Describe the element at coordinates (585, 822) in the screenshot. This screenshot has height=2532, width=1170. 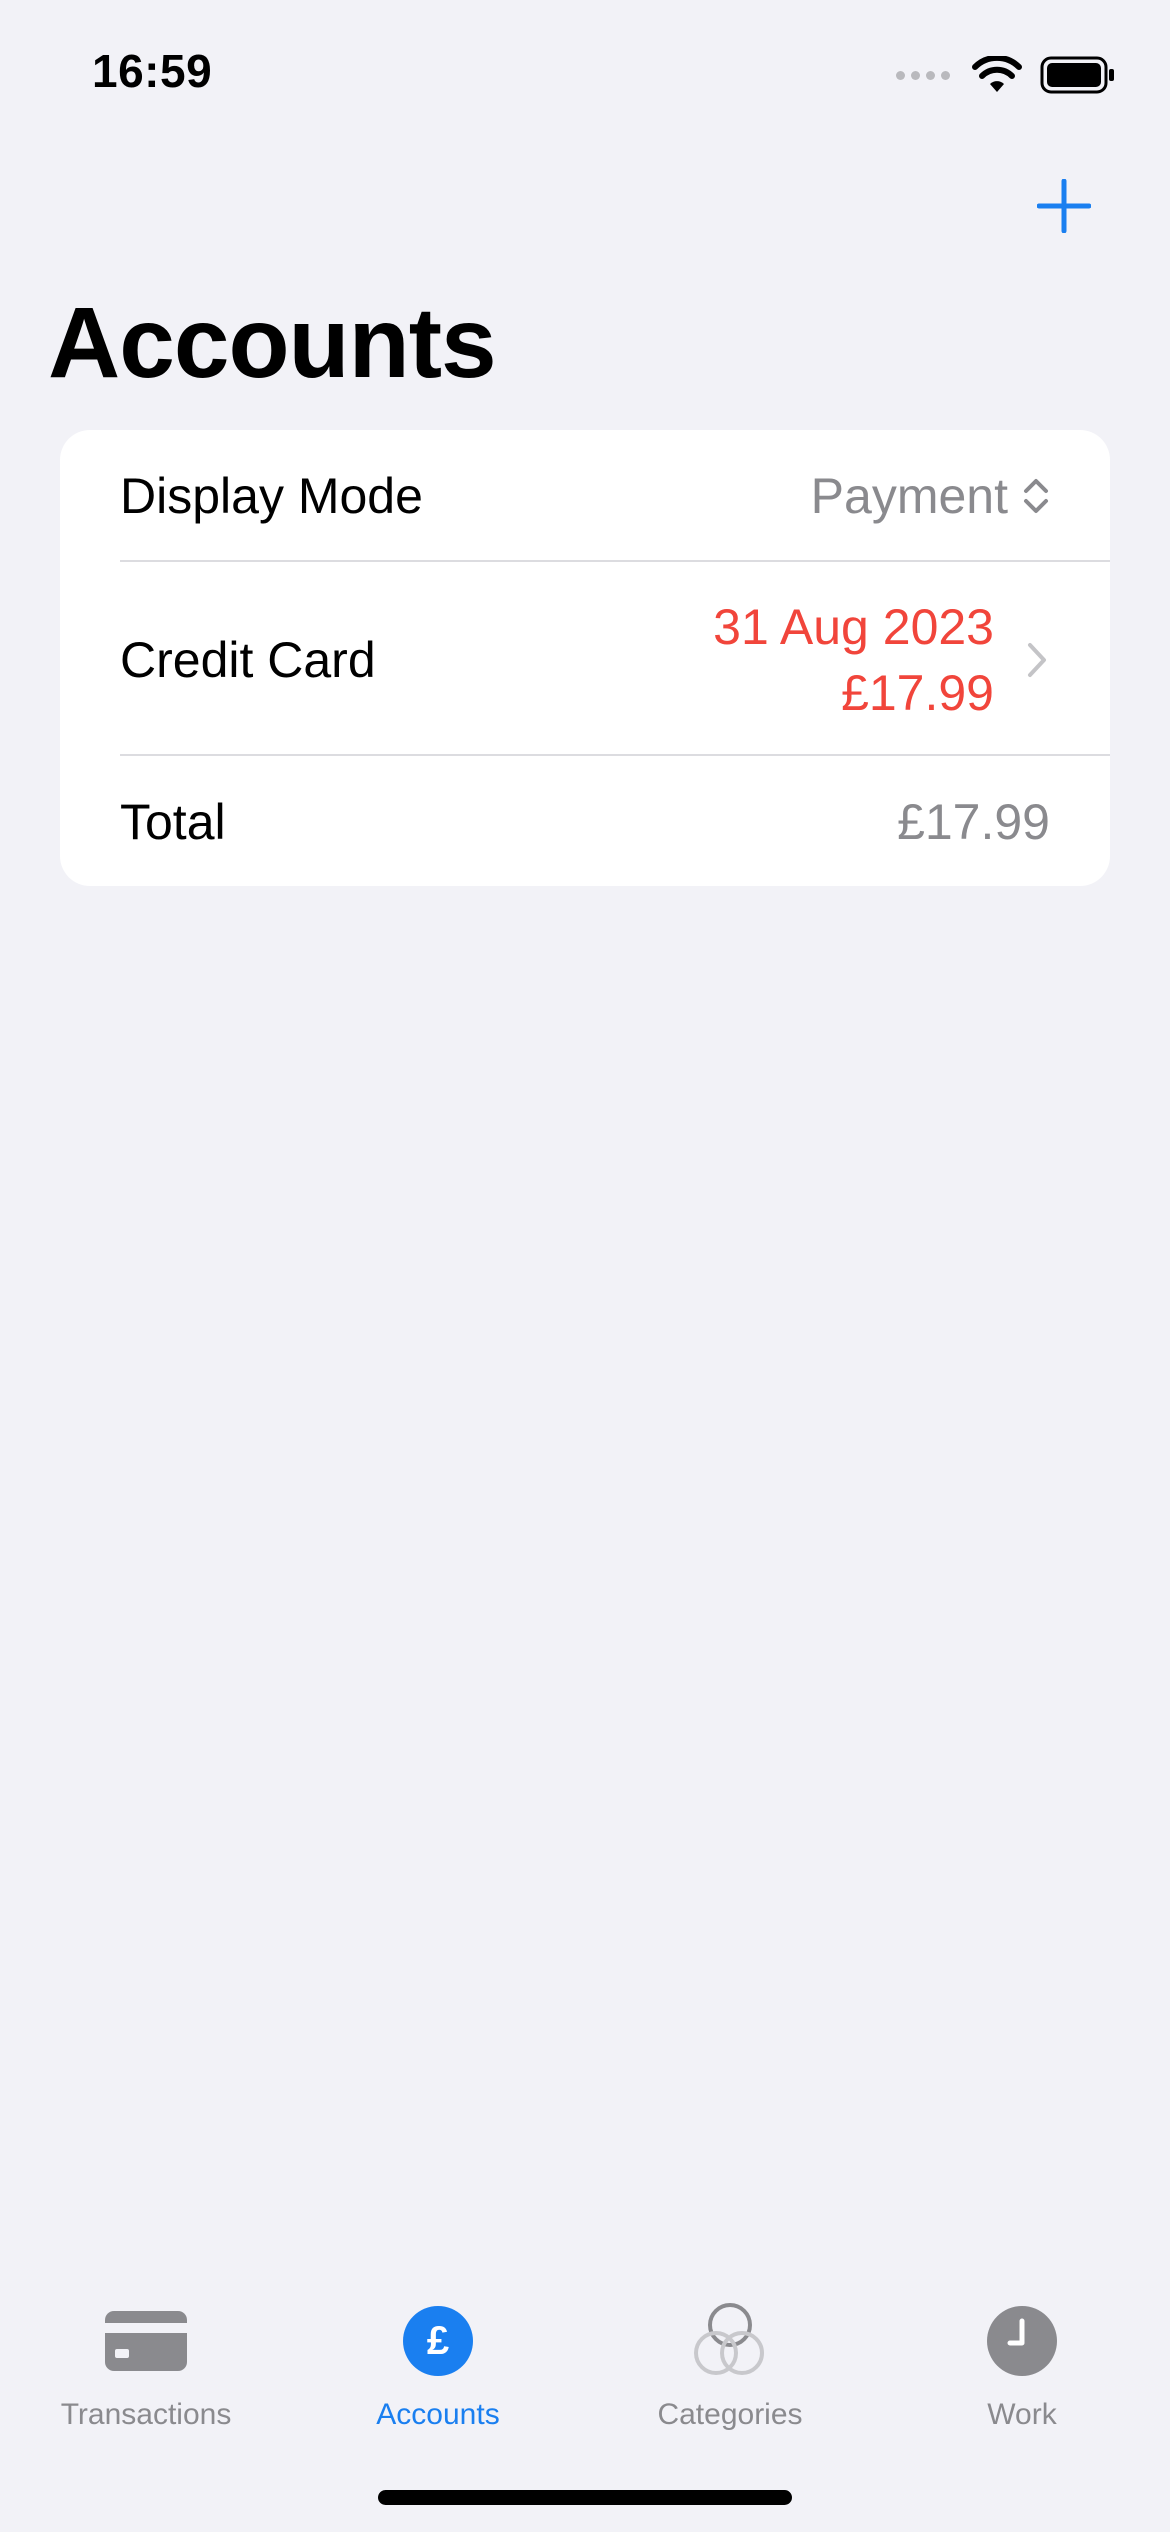
I see `total-row: Total £17.99` at that location.